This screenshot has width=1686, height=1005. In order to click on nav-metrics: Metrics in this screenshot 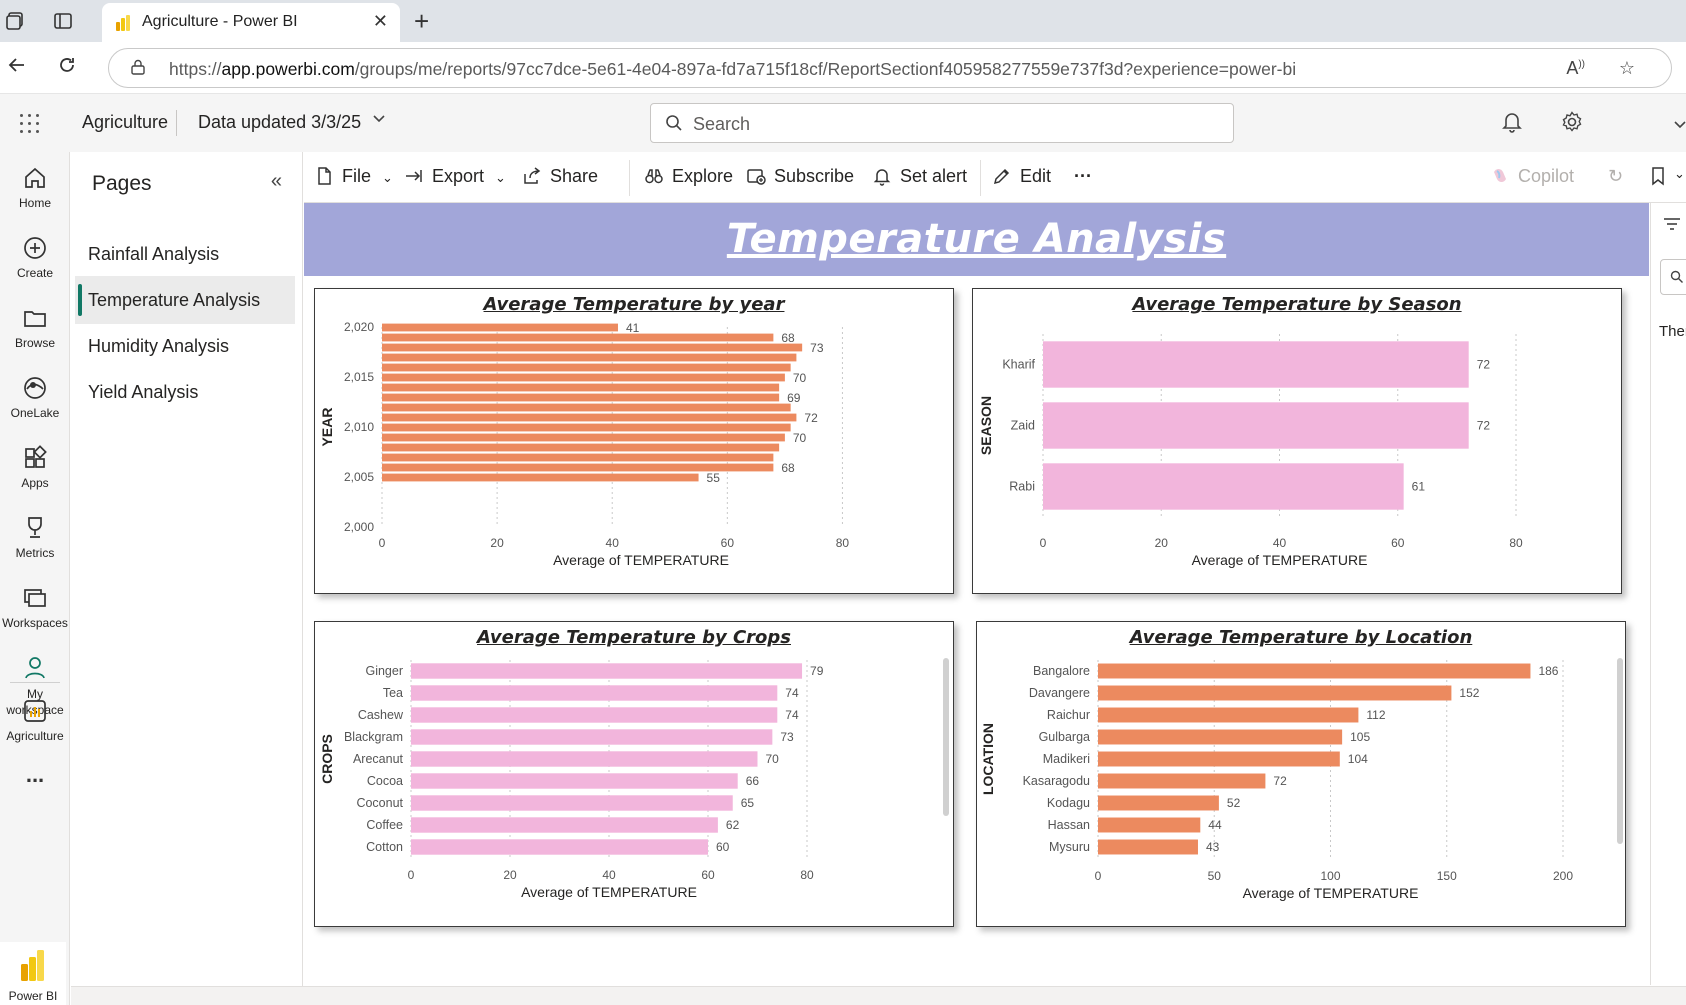, I will do `click(35, 537)`.